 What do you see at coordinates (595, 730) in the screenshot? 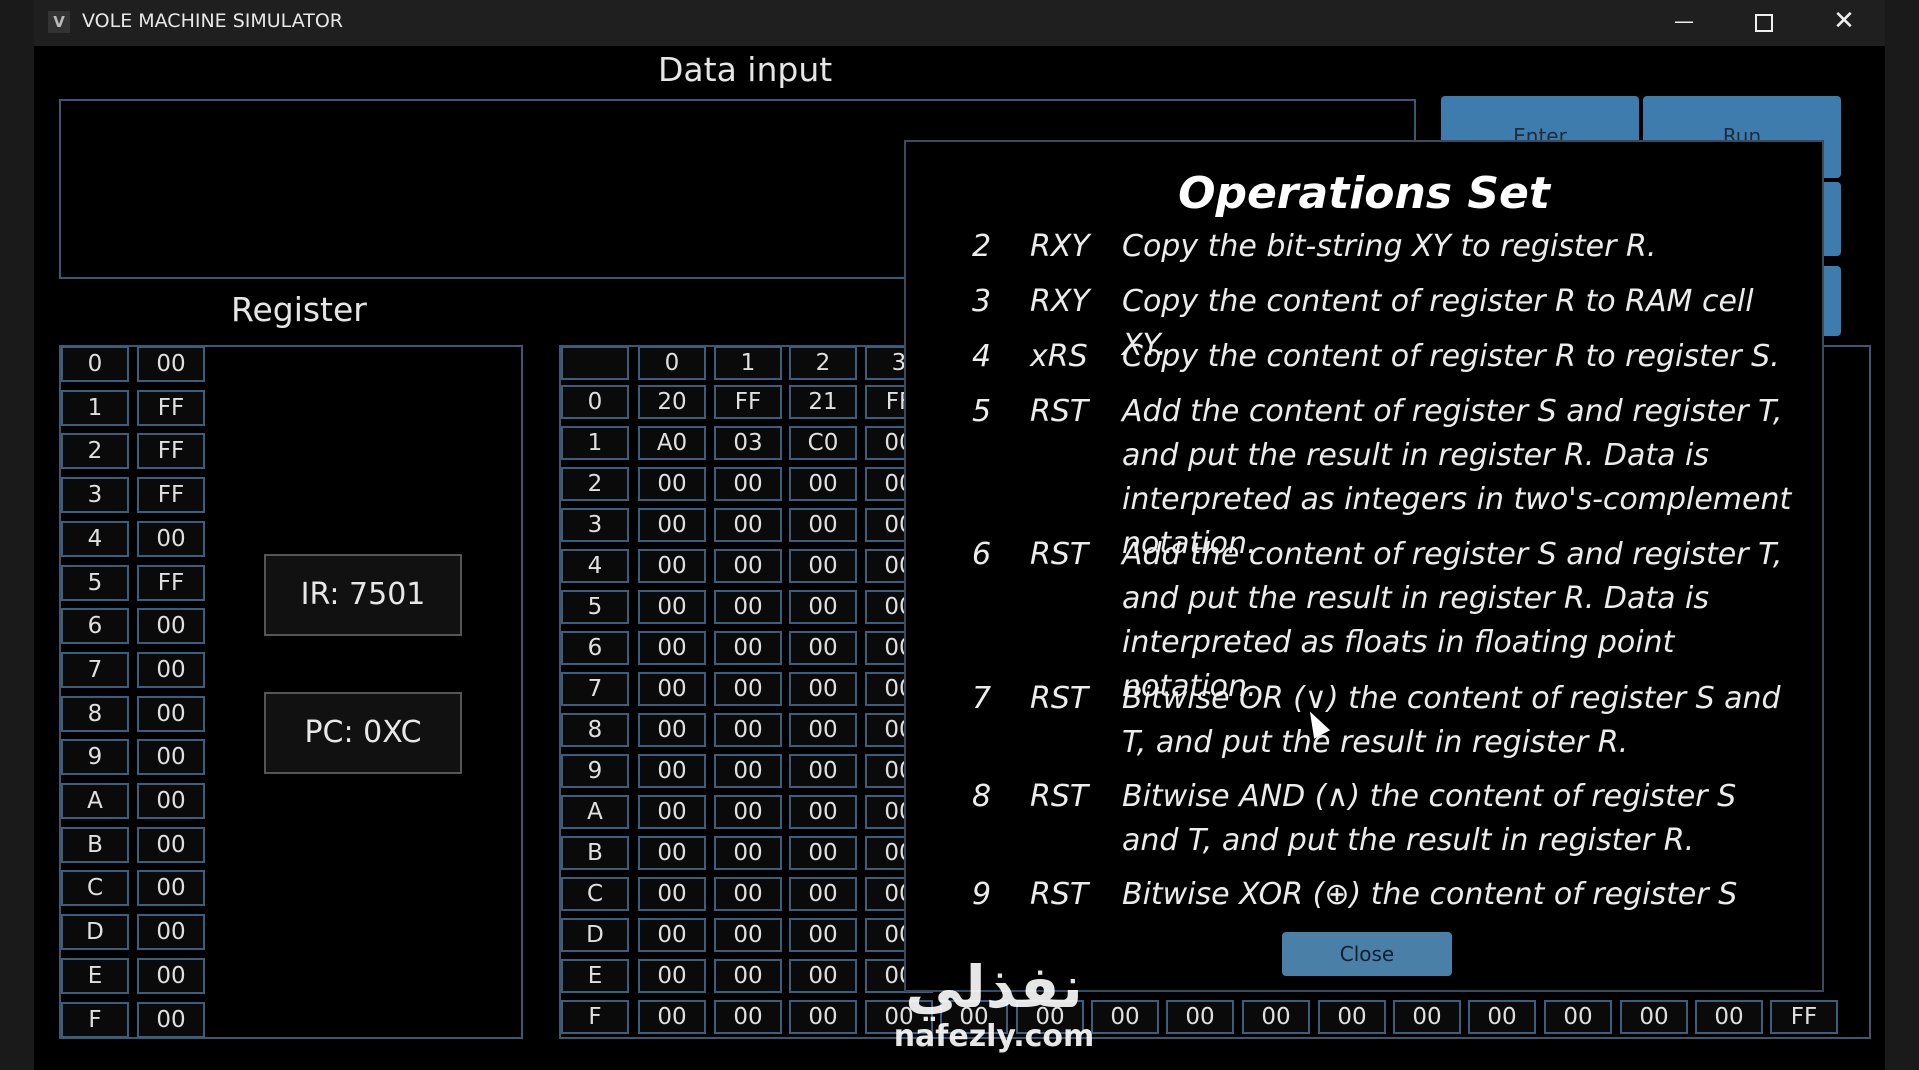
I see `memory-row-label: 8` at bounding box center [595, 730].